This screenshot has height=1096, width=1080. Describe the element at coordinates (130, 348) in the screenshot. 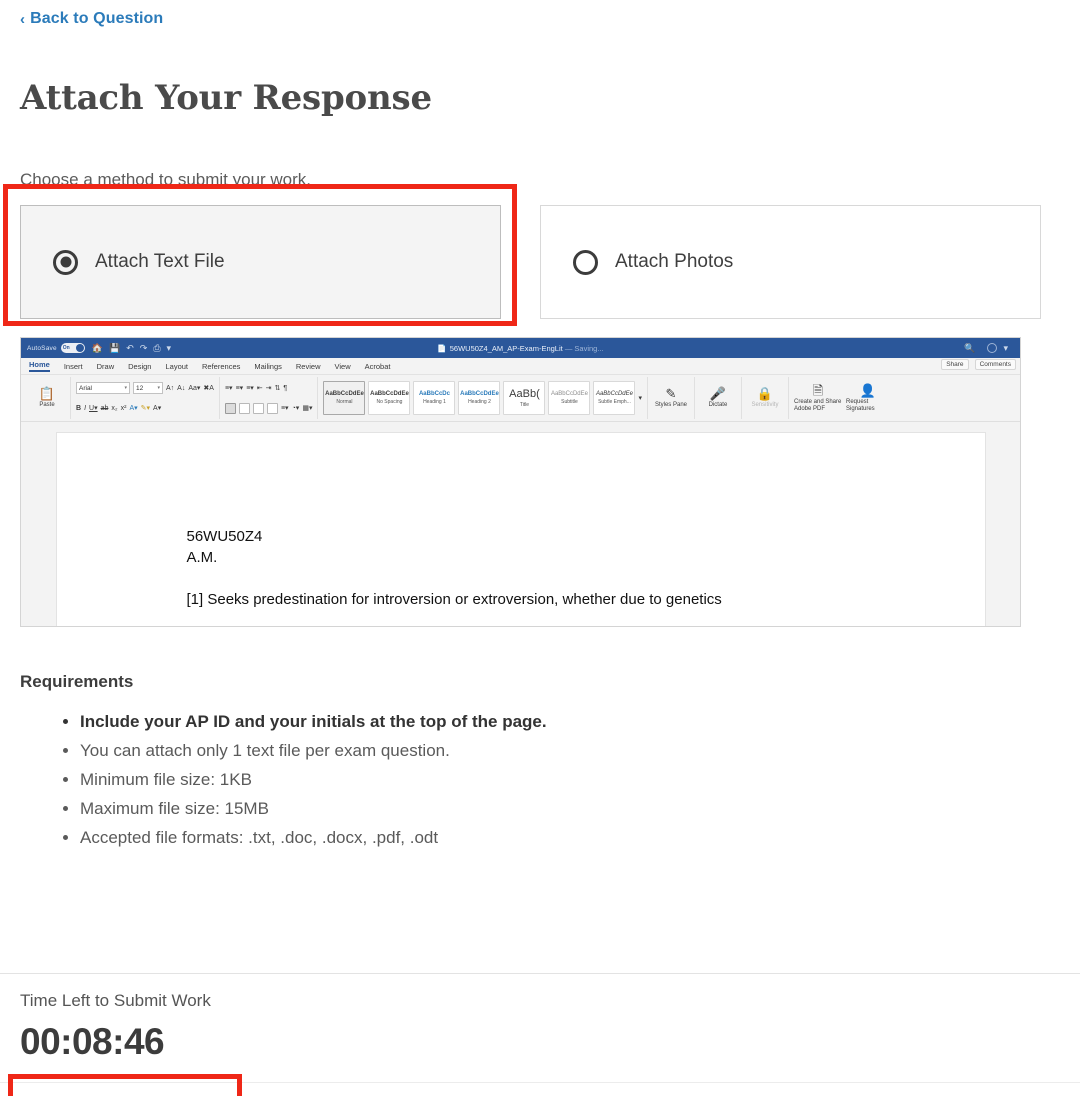

I see `undo-icon: ↶` at that location.